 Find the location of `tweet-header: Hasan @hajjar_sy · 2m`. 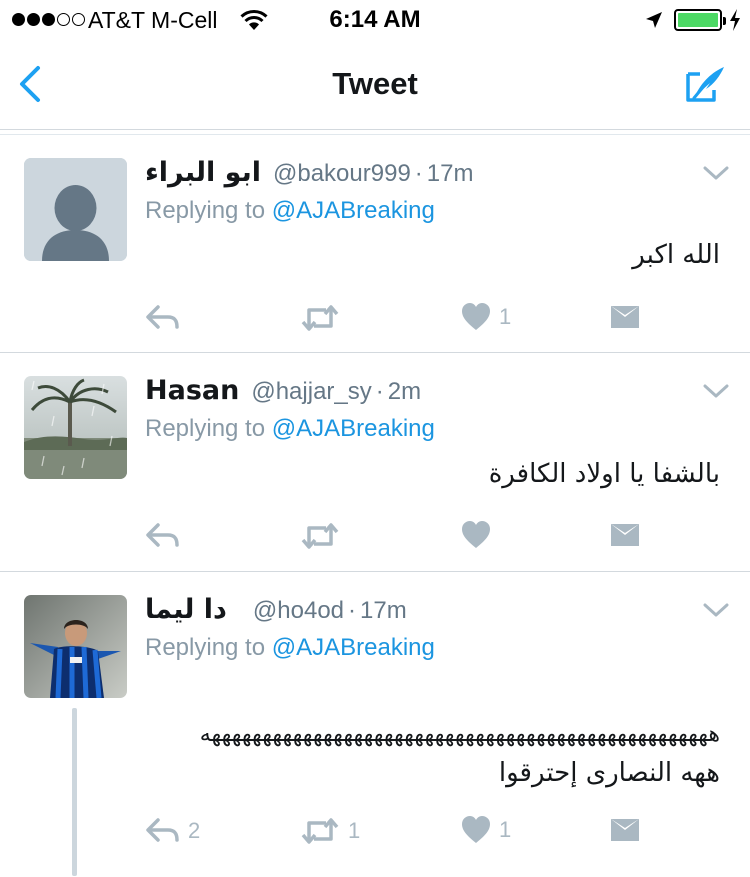

tweet-header: Hasan @hajjar_sy · 2m is located at coordinates (283, 392).